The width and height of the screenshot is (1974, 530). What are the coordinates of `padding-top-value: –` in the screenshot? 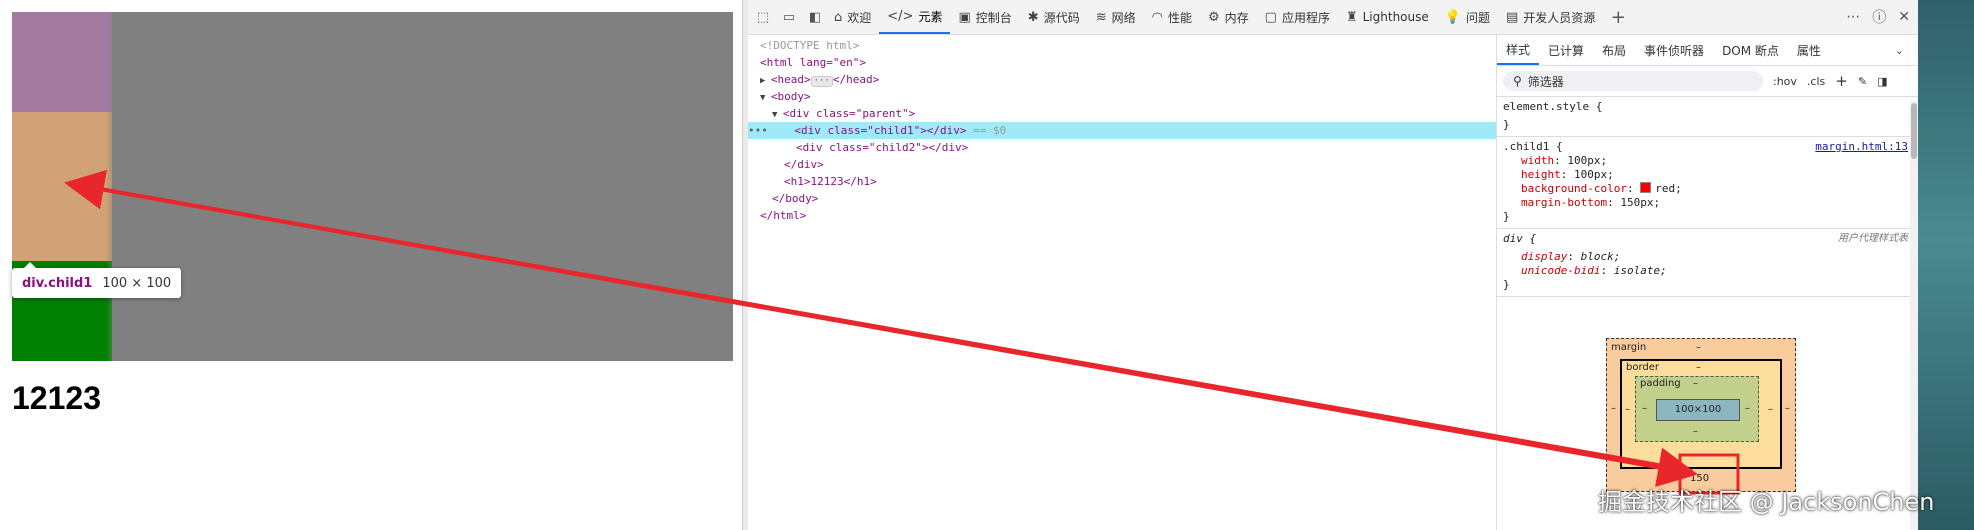 It's located at (1695, 383).